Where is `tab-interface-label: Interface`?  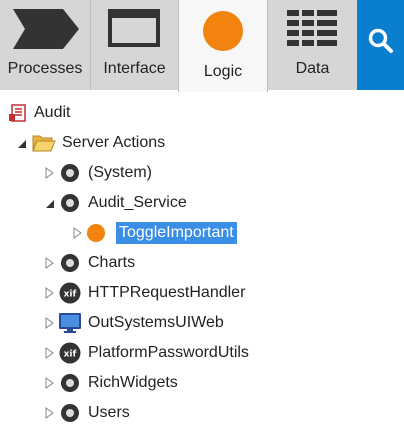 tab-interface-label: Interface is located at coordinates (134, 68).